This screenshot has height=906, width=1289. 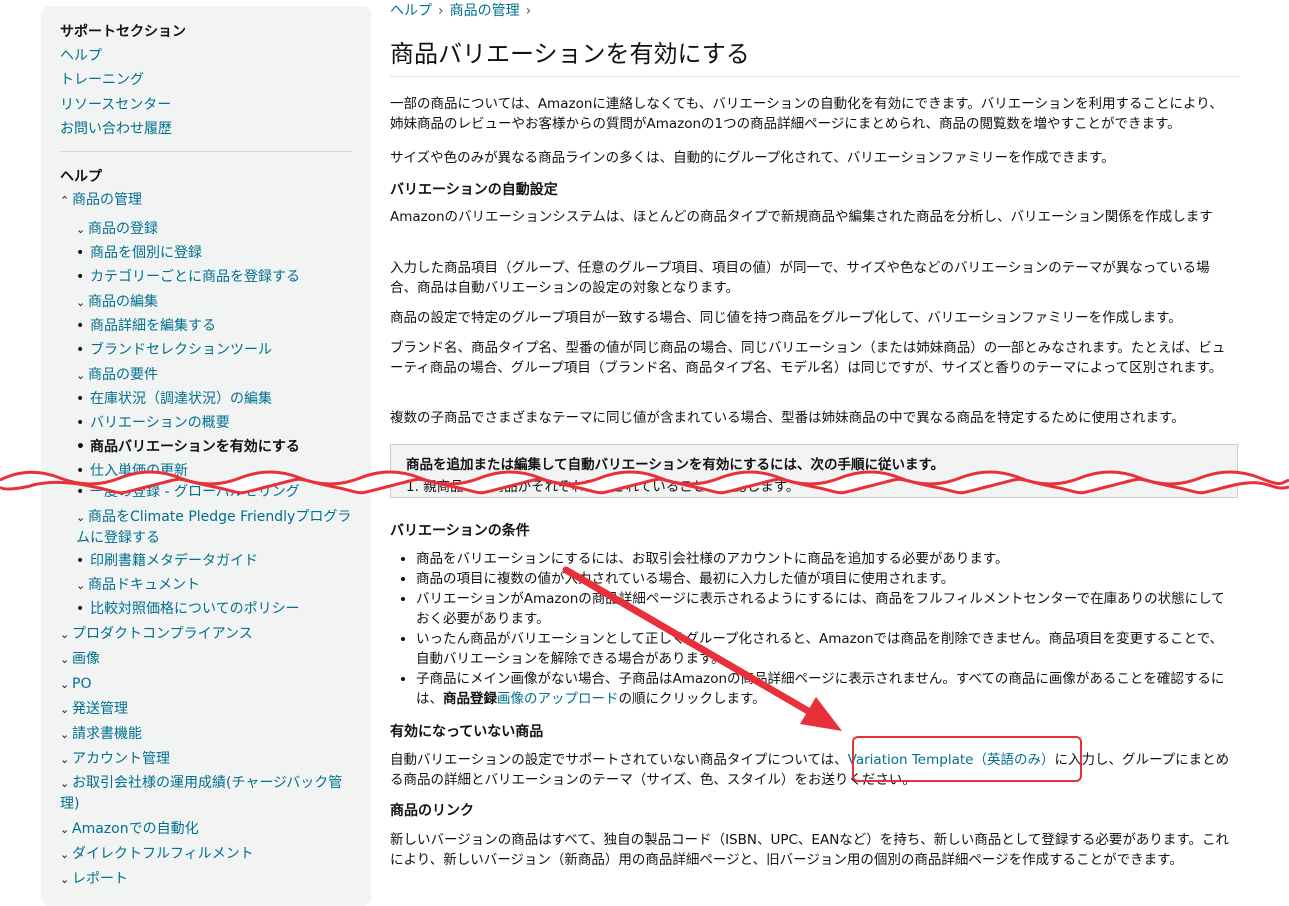 What do you see at coordinates (116, 128) in the screenshot?
I see `support-link-contact-history: お問い合わせ履歴` at bounding box center [116, 128].